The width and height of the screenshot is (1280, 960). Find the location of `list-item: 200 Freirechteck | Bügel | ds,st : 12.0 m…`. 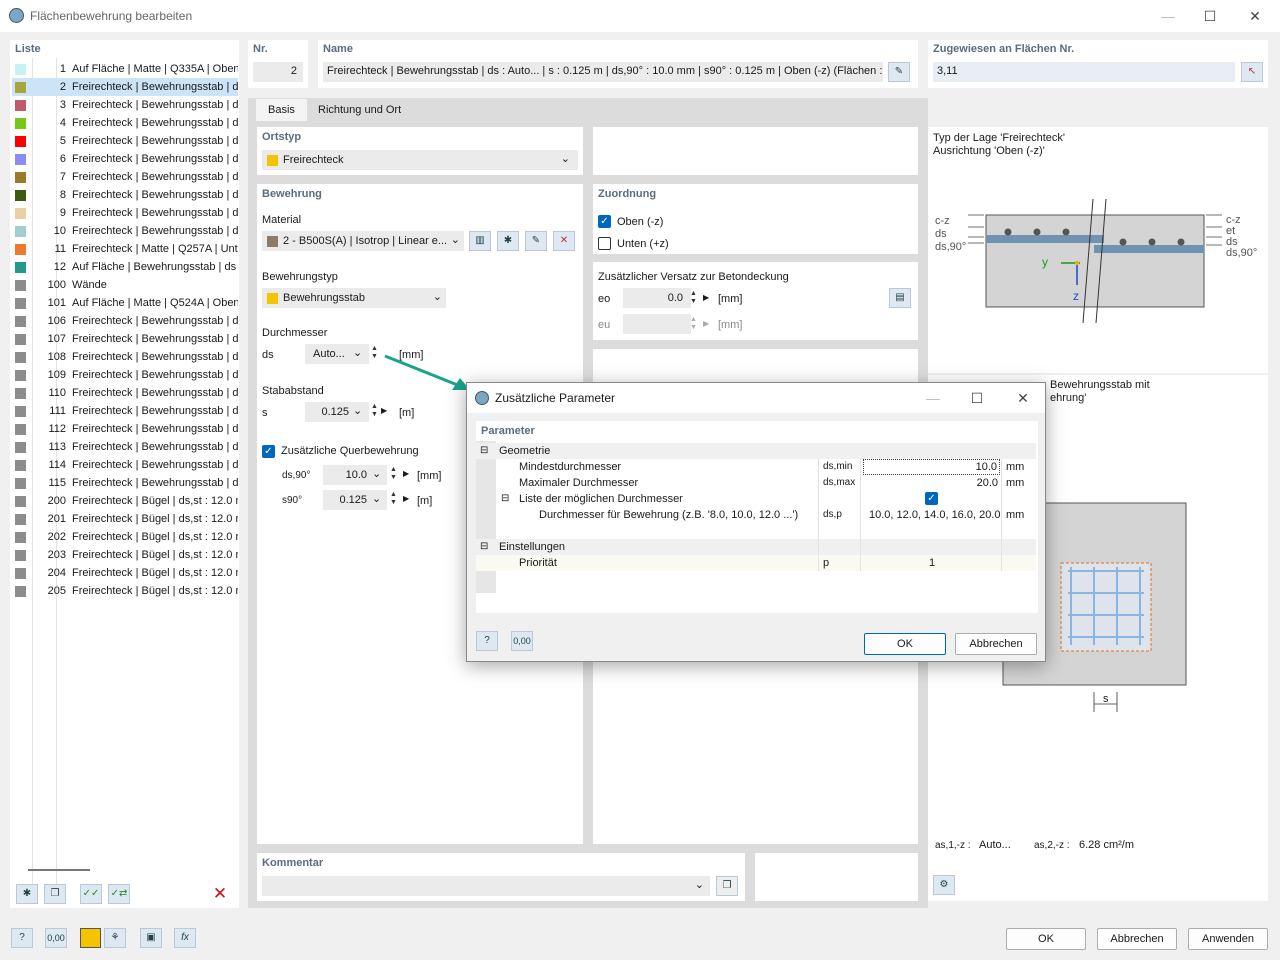

list-item: 200 Freirechteck | Bügel | ds,st : 12.0 m… is located at coordinates (125, 501).